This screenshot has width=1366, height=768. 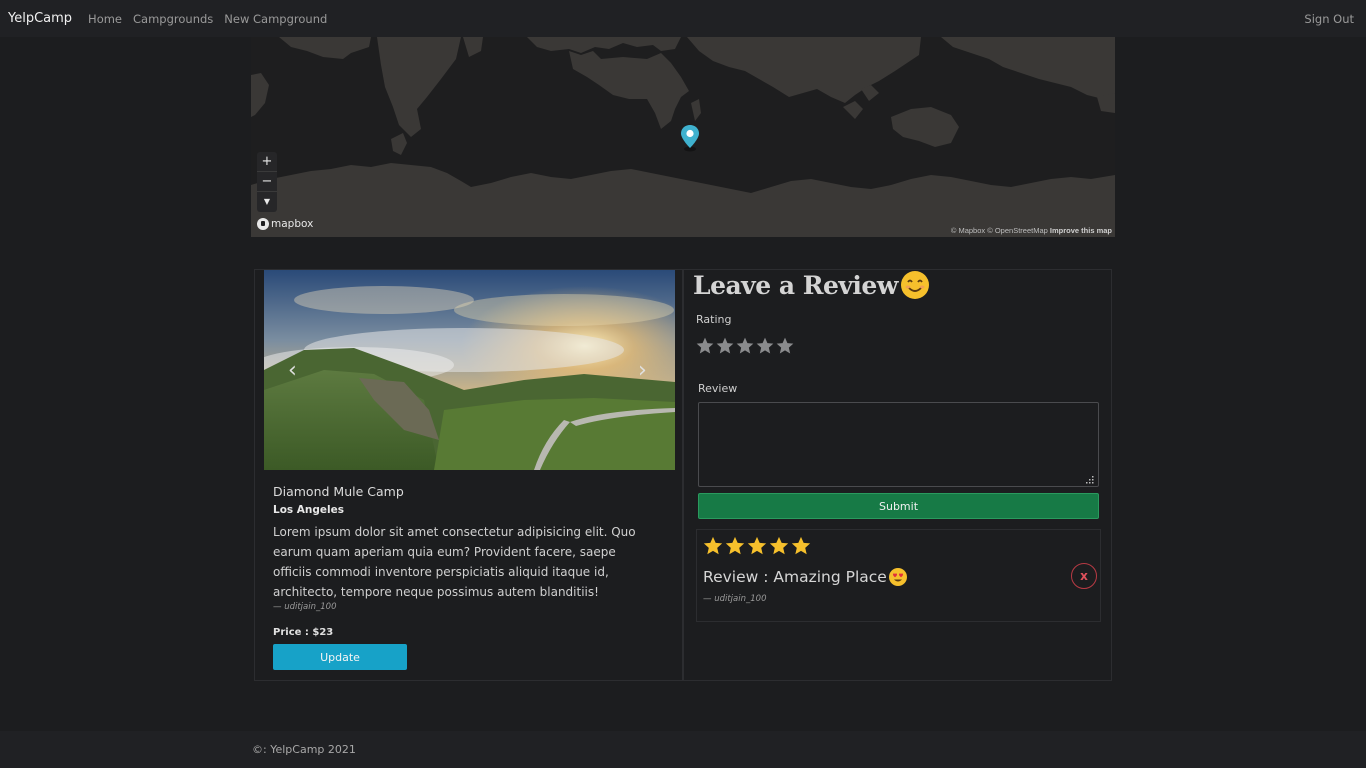 What do you see at coordinates (765, 346) in the screenshot?
I see `rating-star-4-icon` at bounding box center [765, 346].